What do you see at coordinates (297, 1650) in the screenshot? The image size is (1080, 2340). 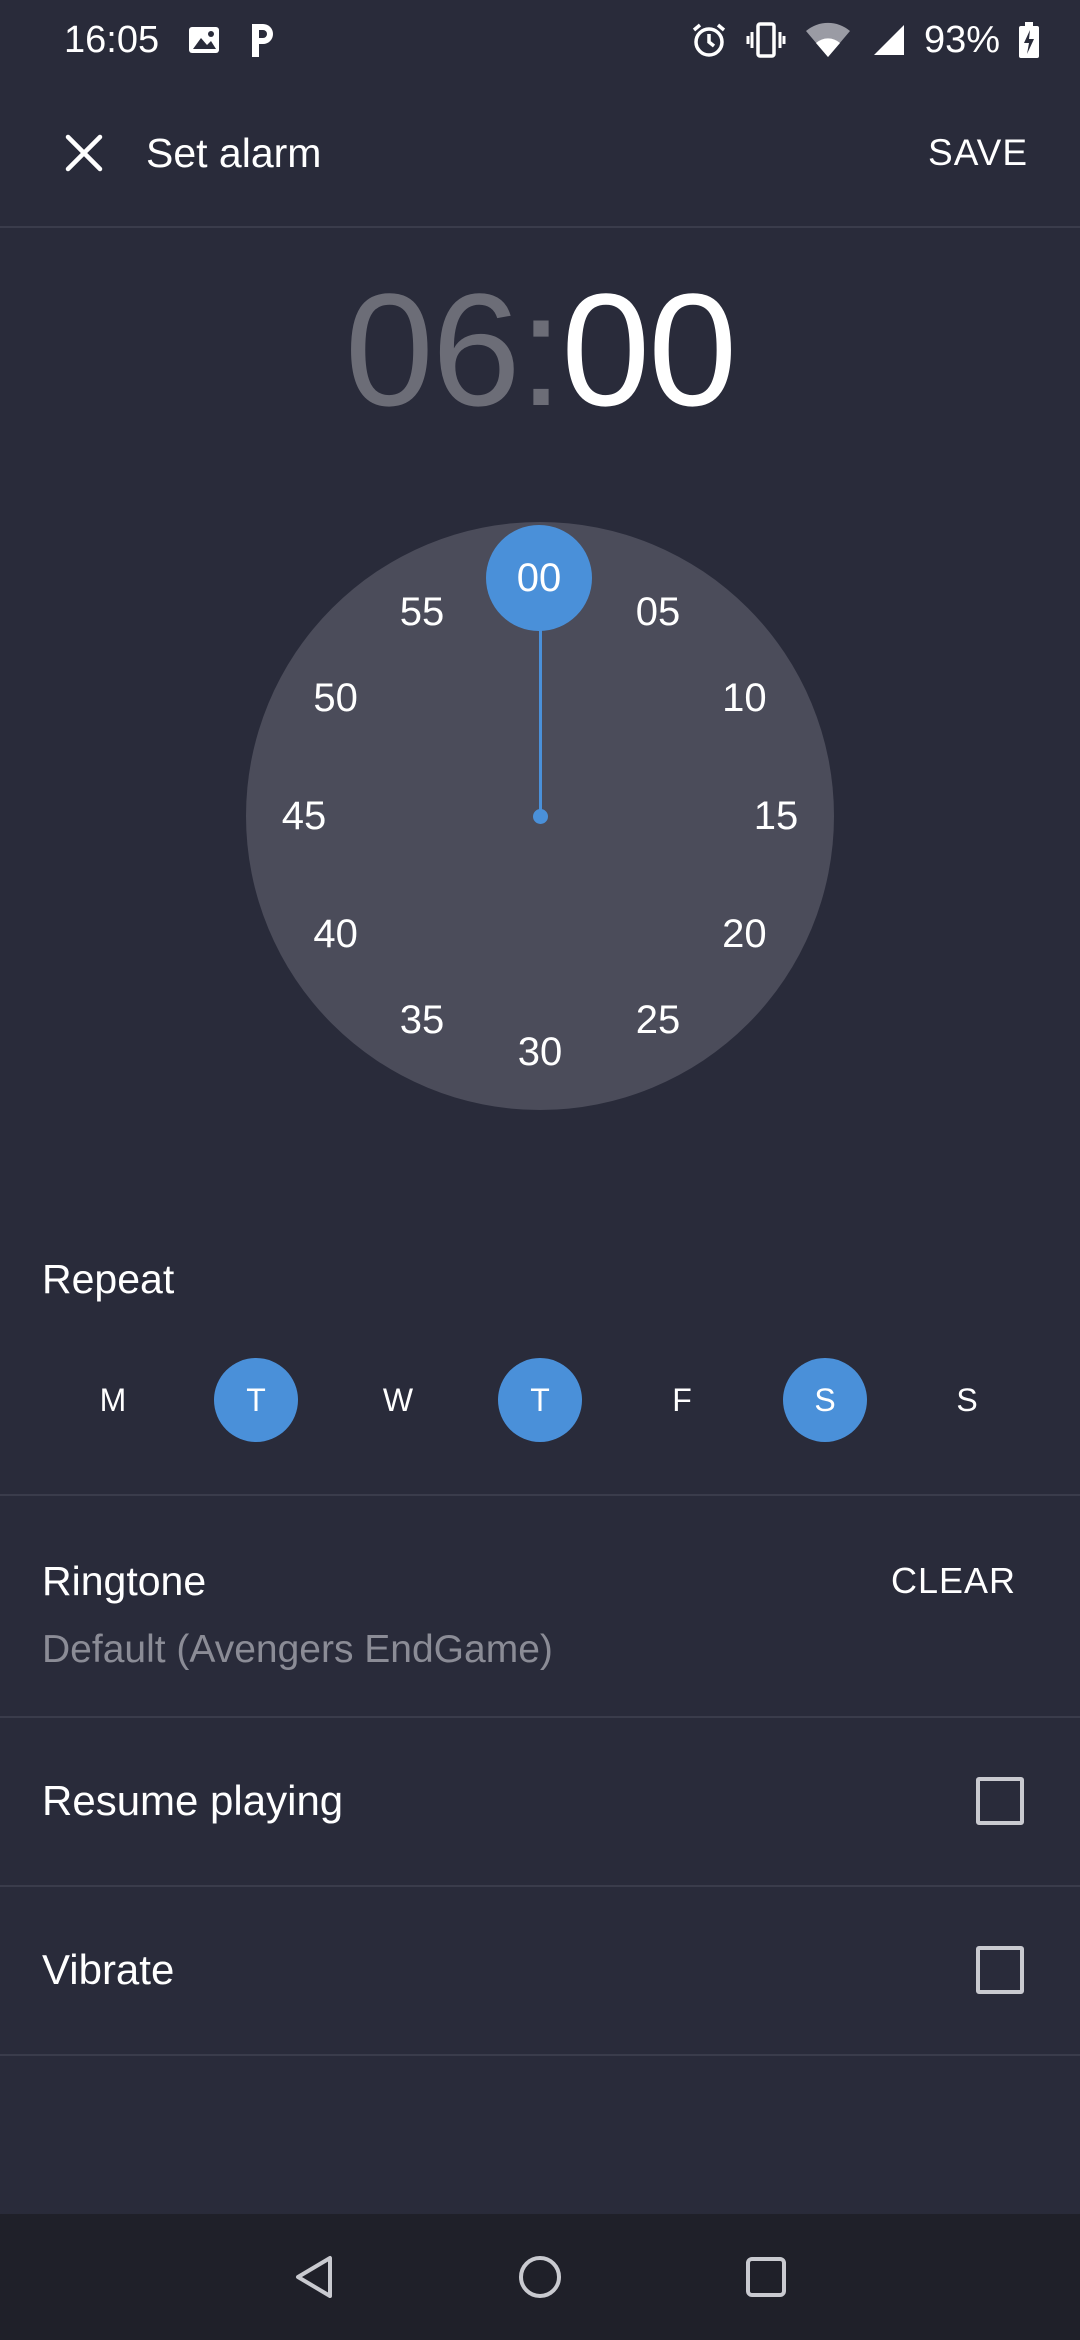 I see `ringtone-value: Default (Avengers EndGame)` at bounding box center [297, 1650].